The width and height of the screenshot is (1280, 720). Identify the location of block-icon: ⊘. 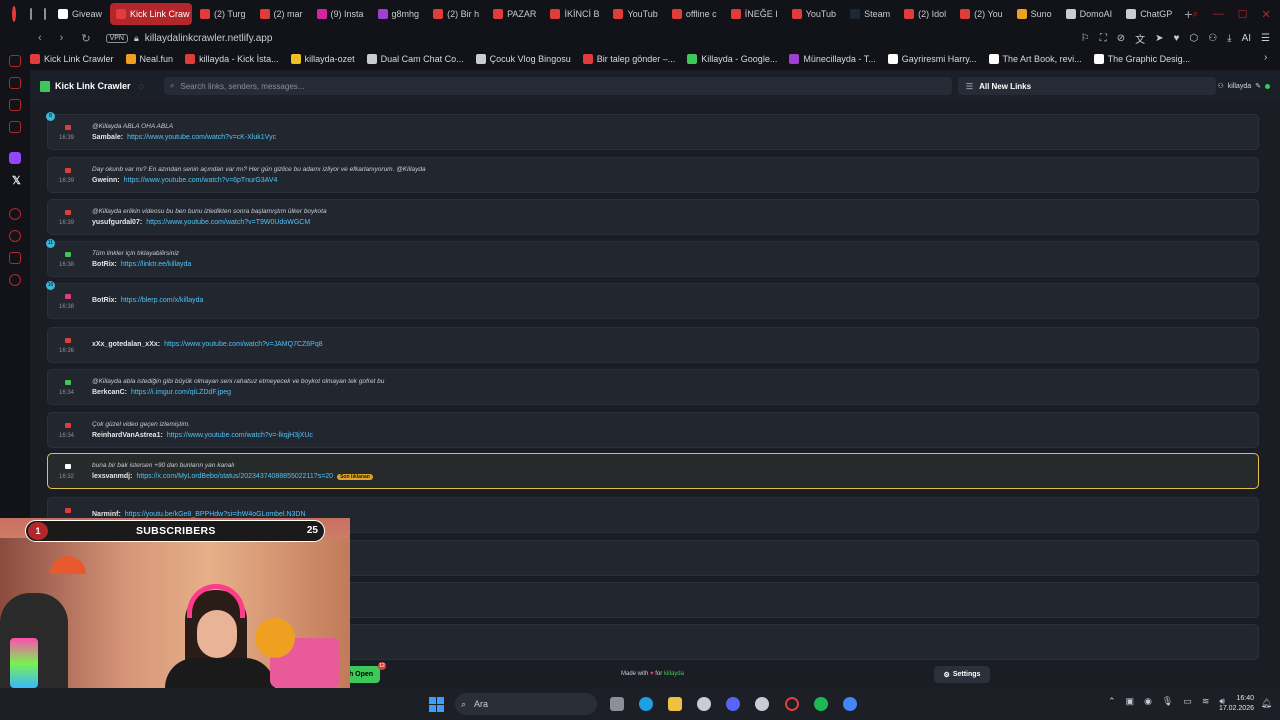
(1121, 38).